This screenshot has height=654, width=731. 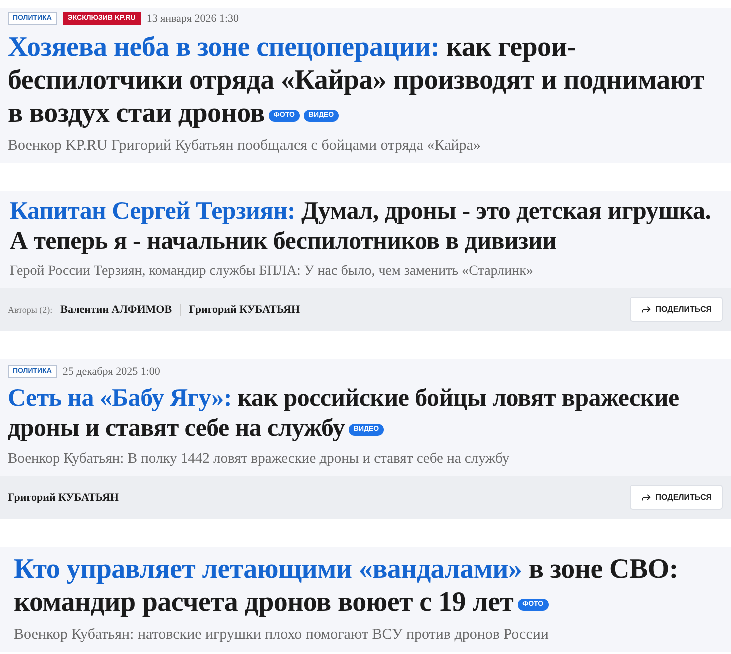 What do you see at coordinates (282, 635) in the screenshot?
I see `article-subtitle: Военкор Кубатьян: натовские игрушки плохо помогают ВСУ против дронов России` at bounding box center [282, 635].